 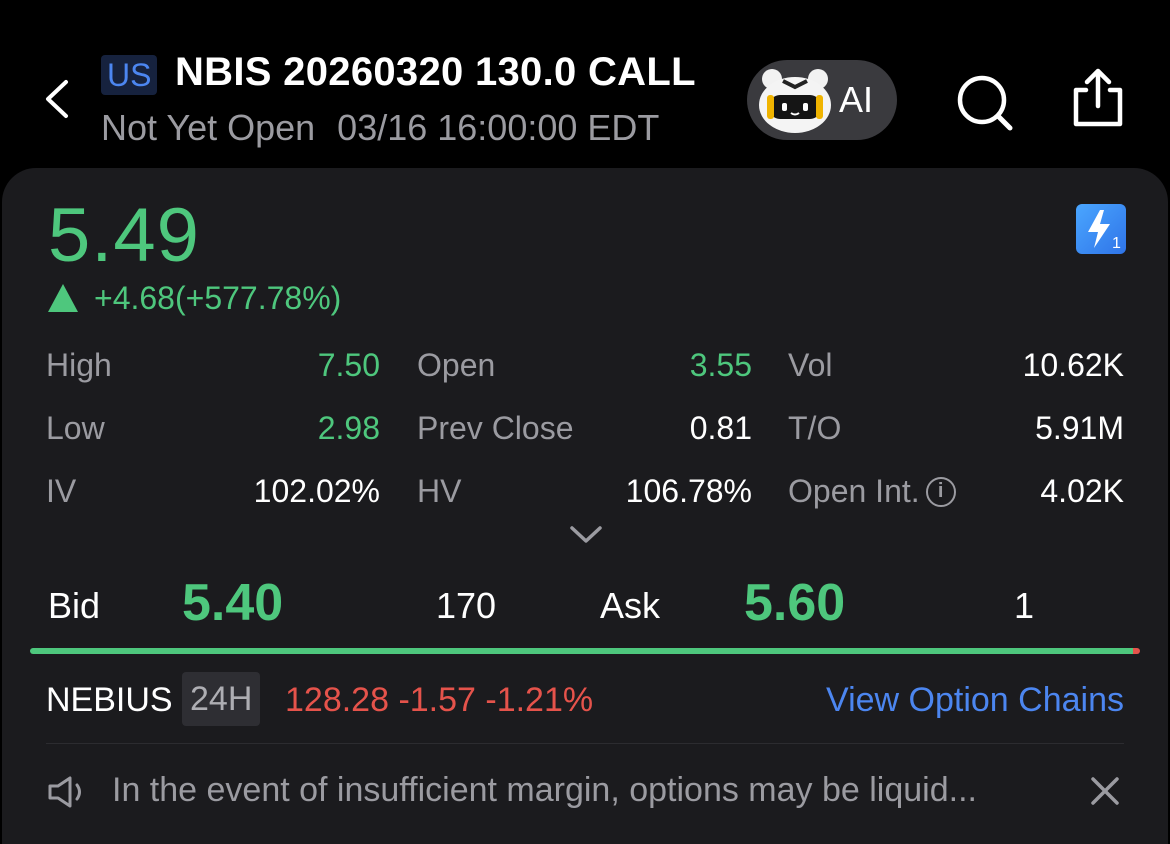 I want to click on underlying-quote: 128.28 -1.57 -1.21%, so click(x=439, y=700).